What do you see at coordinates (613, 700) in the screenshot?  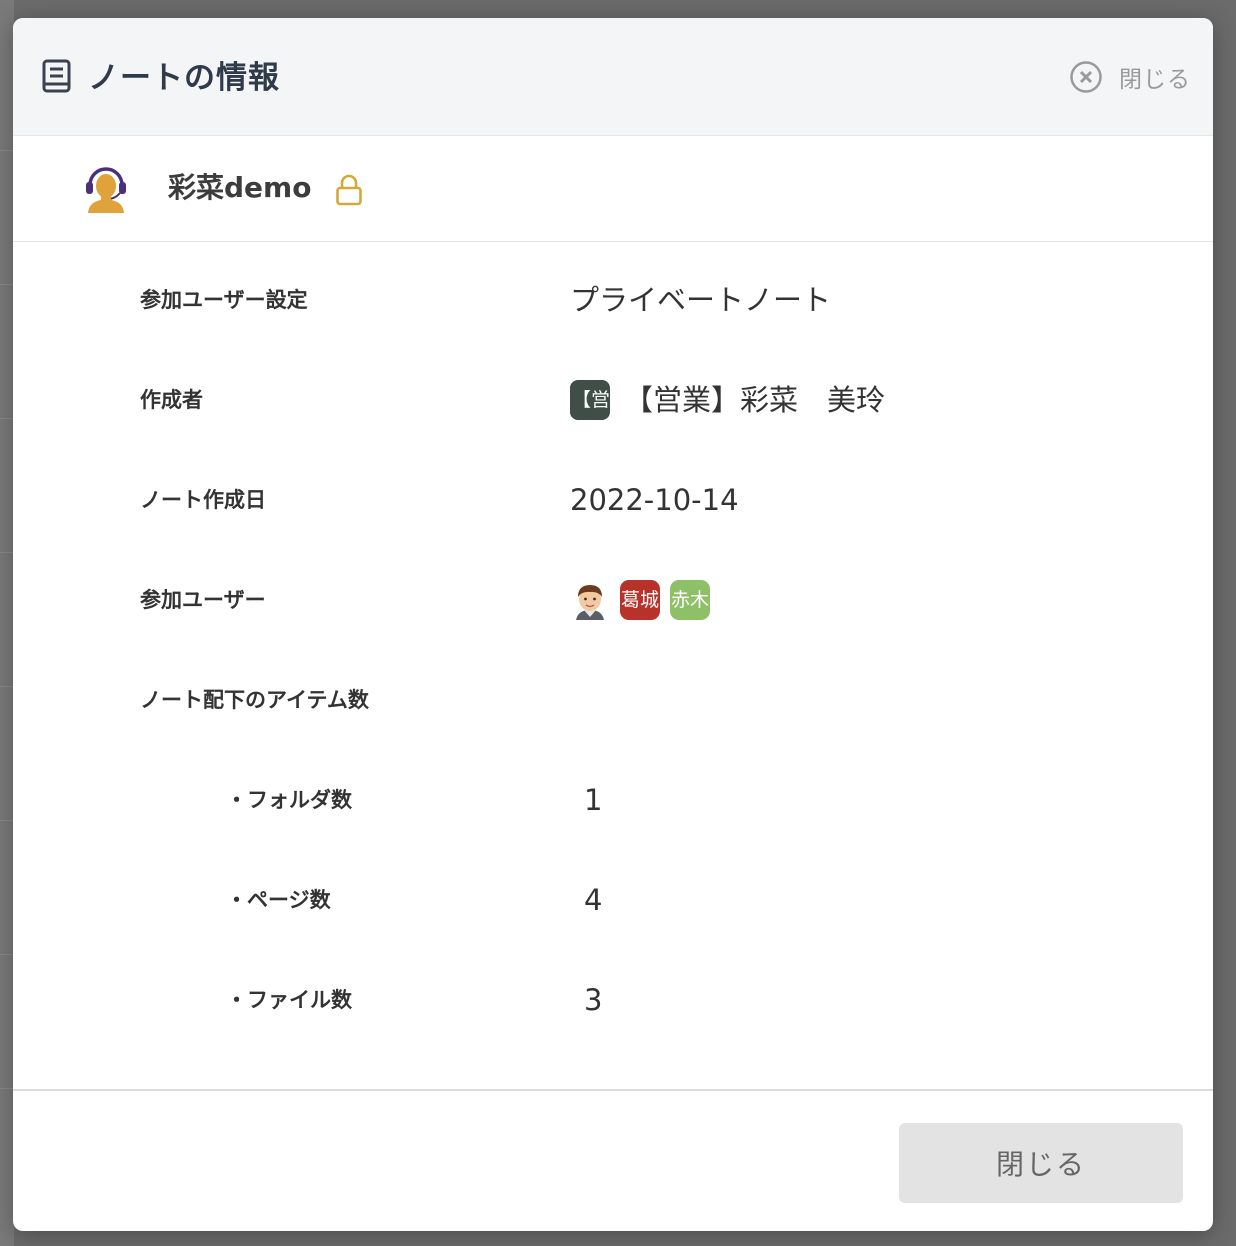 I see `items-row: ノート配下のアイテム数` at bounding box center [613, 700].